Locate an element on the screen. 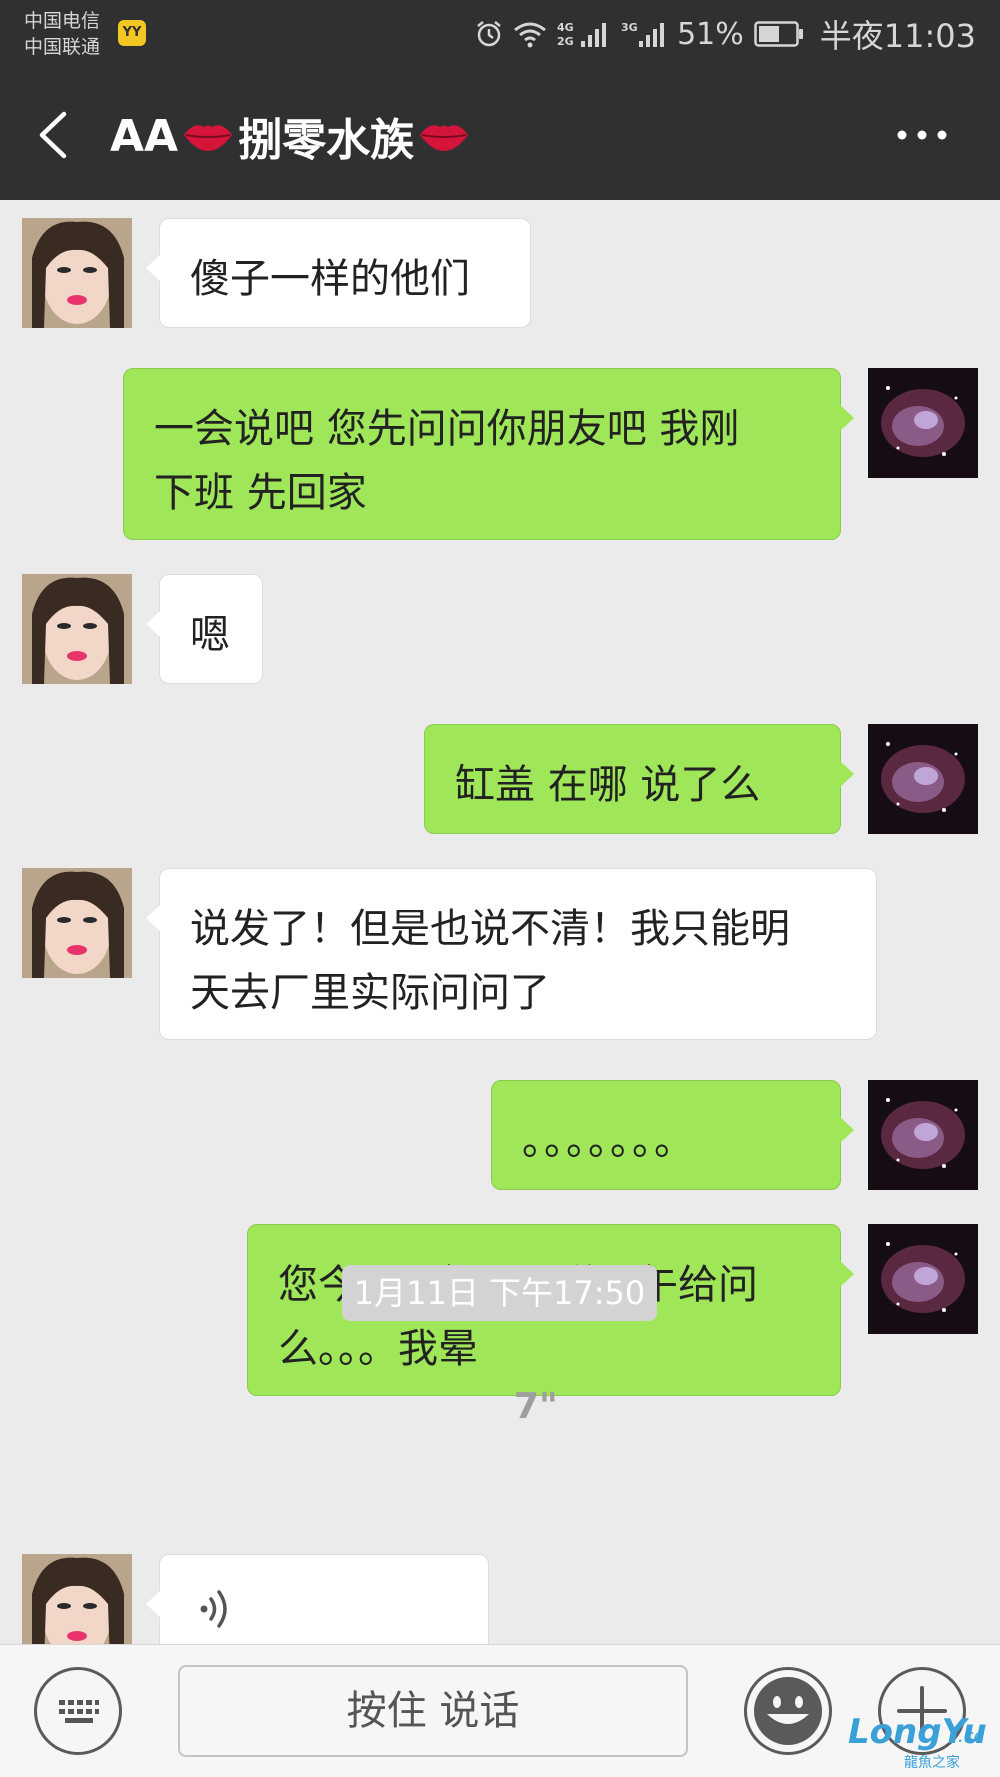  message-text-line: 么。。。我晕 is located at coordinates (378, 1349).